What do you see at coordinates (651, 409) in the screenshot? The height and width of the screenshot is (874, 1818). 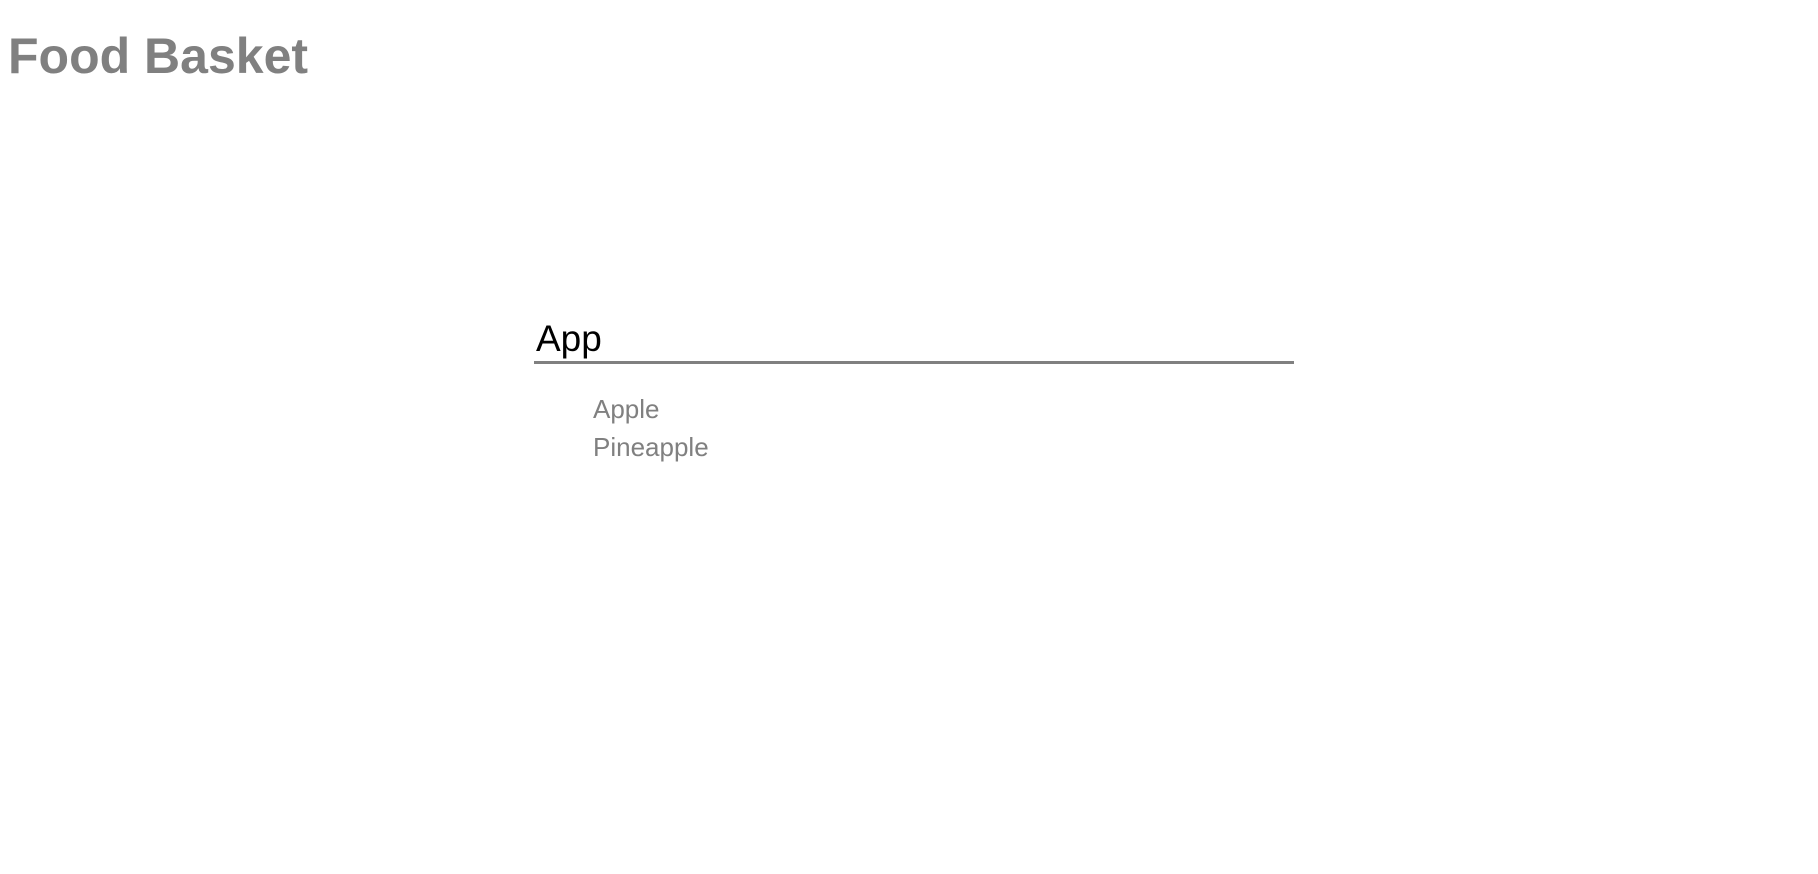 I see `suggestion-item-apple: Apple` at bounding box center [651, 409].